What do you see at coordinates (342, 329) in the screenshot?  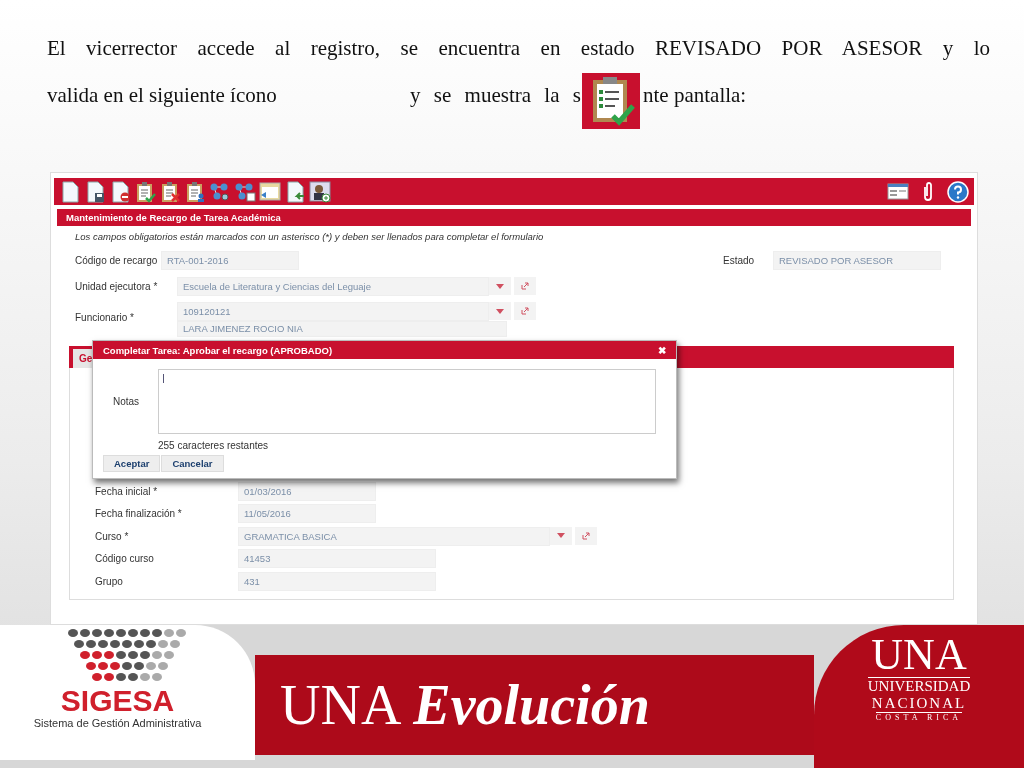 I see `text-field: LARA JIMENEZ ROCIO NIA` at bounding box center [342, 329].